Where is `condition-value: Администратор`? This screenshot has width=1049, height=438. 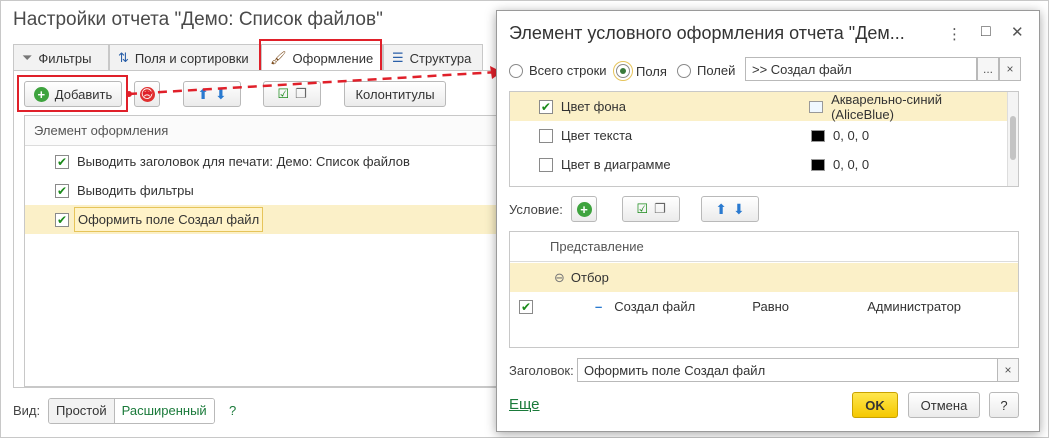
condition-value: Администратор is located at coordinates (914, 306).